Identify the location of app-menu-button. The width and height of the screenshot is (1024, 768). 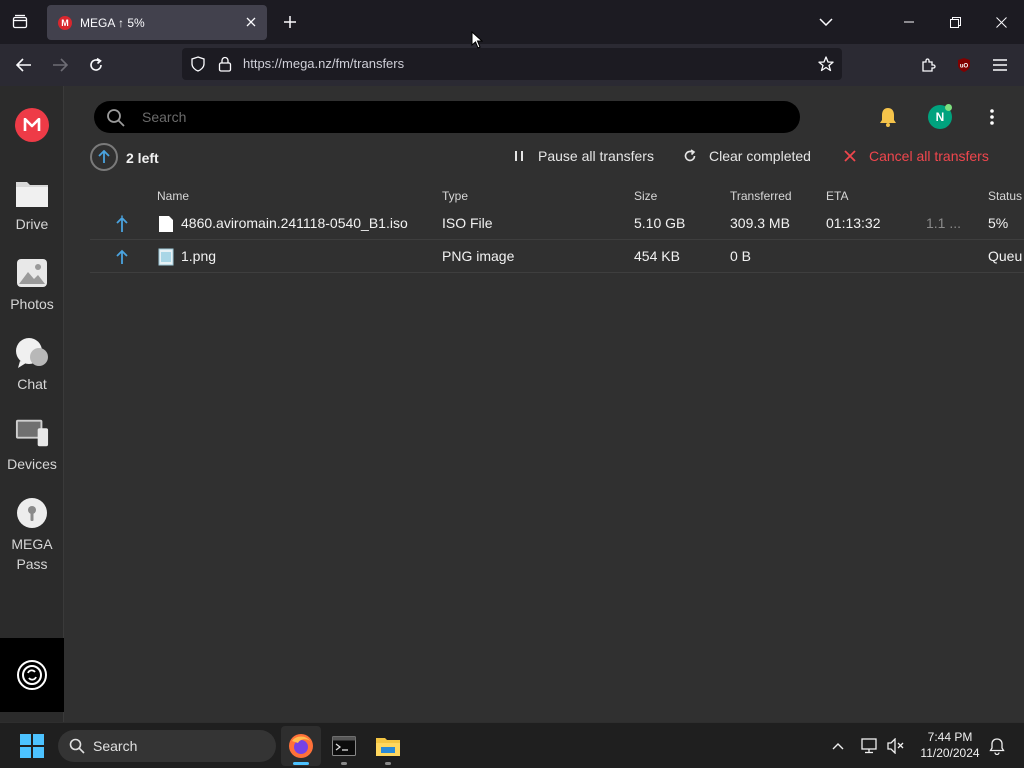
(1000, 65).